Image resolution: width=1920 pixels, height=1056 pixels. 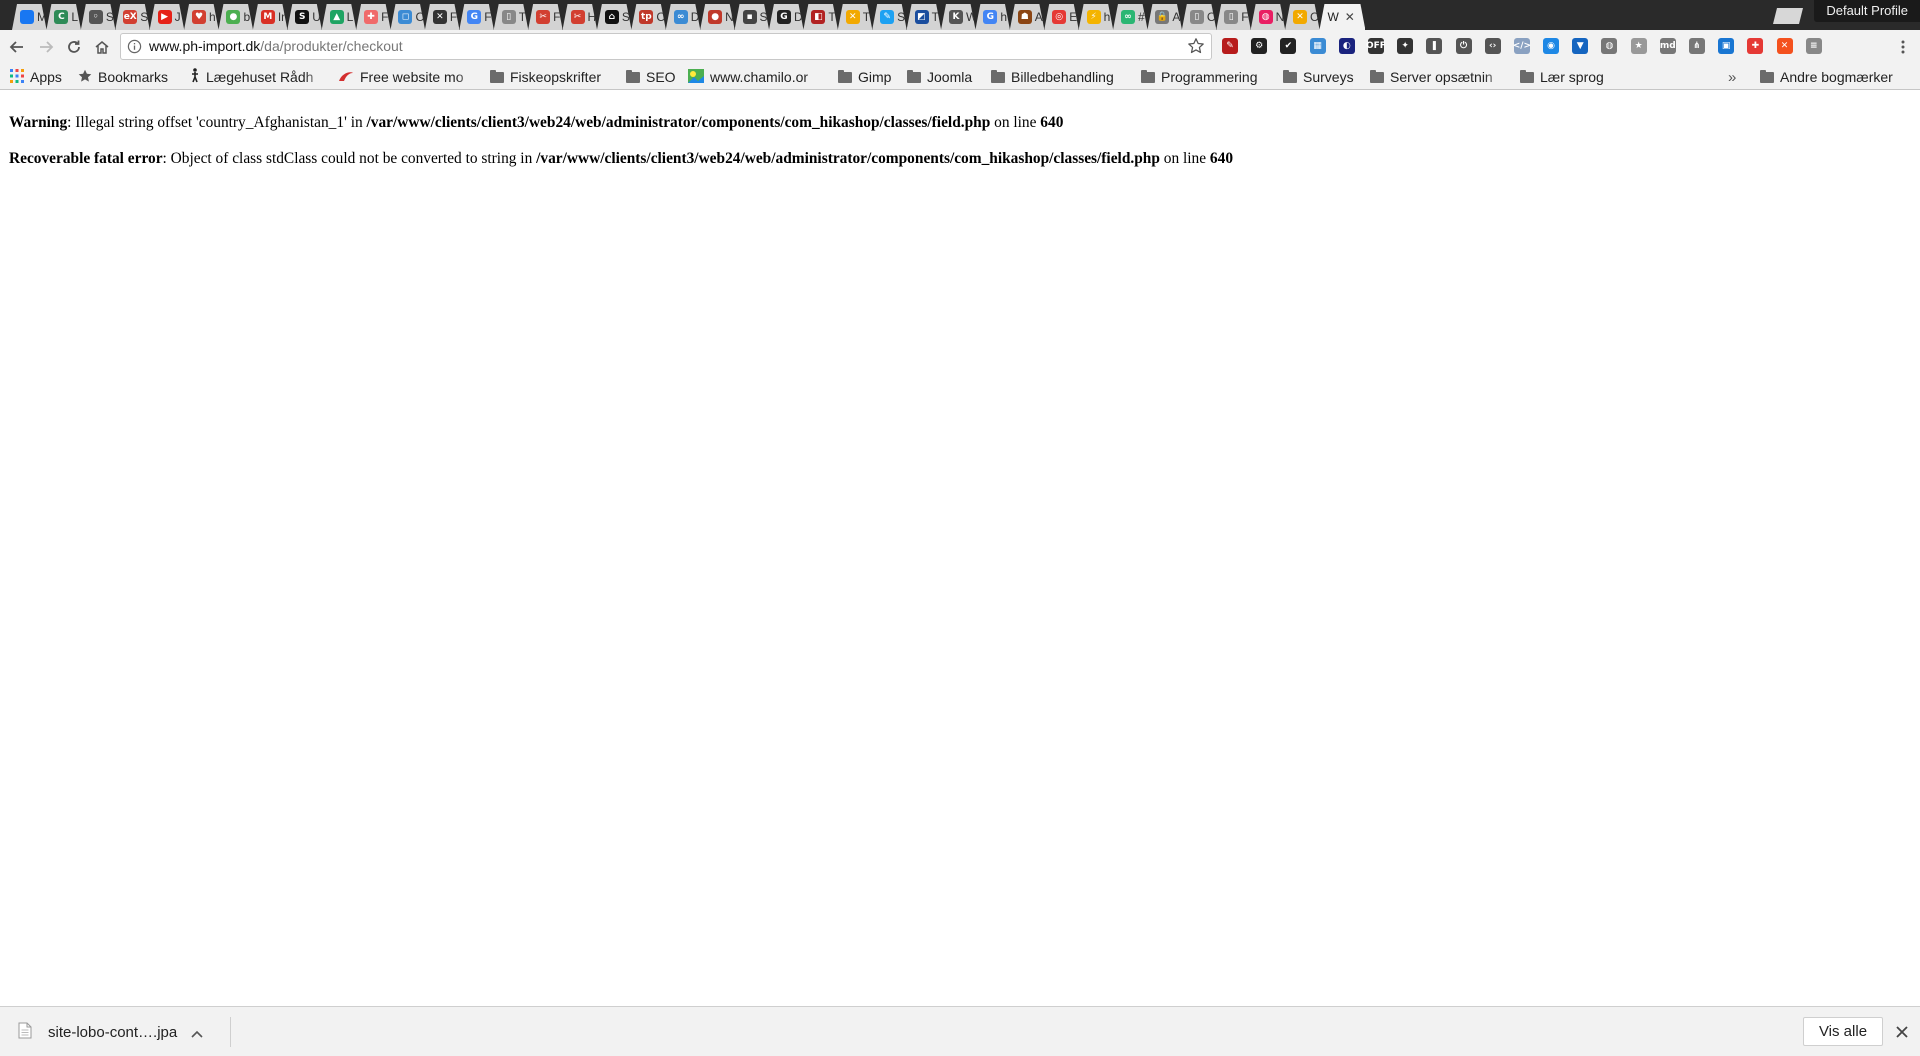 I want to click on tab-title: N, so click(x=1280, y=17).